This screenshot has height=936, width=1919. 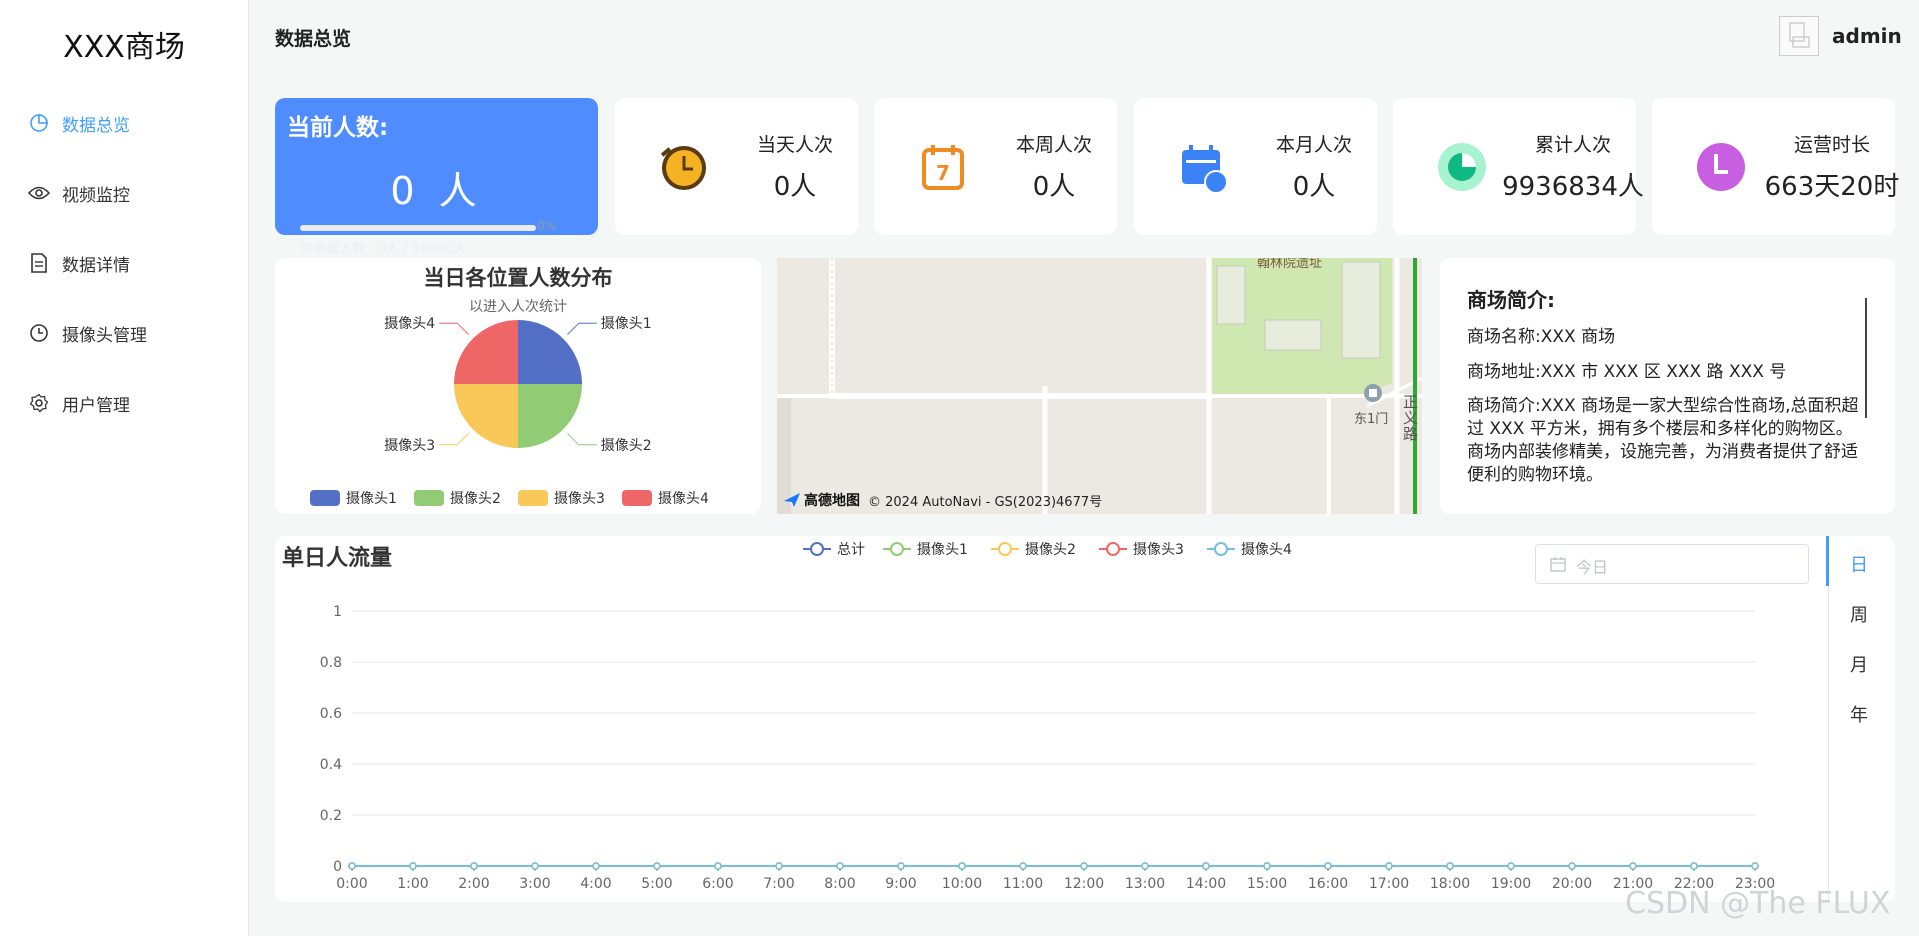 I want to click on clock-icon, so click(x=39, y=333).